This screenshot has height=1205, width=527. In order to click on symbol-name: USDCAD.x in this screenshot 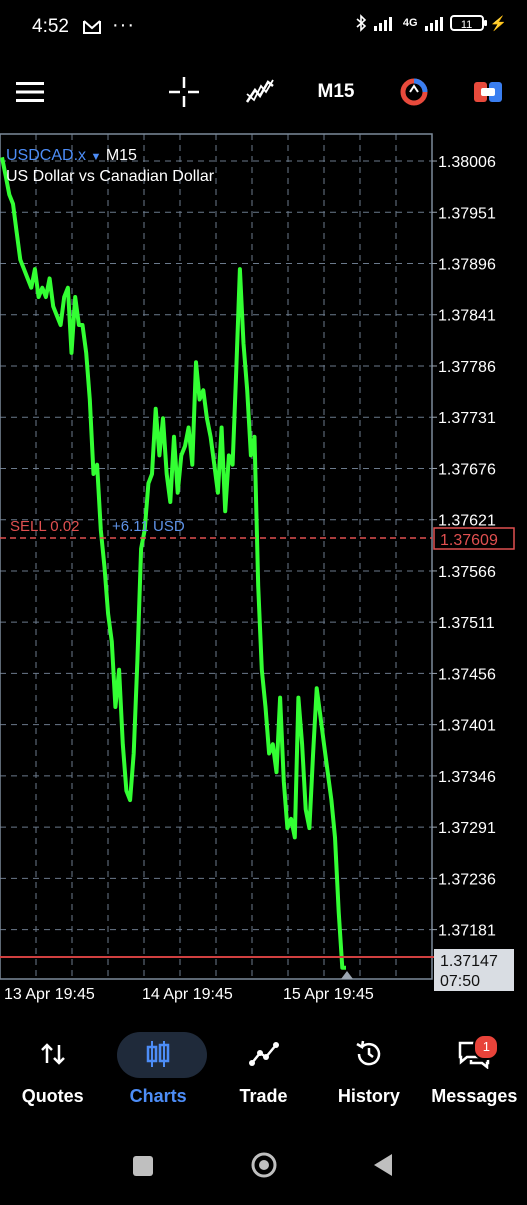, I will do `click(46, 155)`.